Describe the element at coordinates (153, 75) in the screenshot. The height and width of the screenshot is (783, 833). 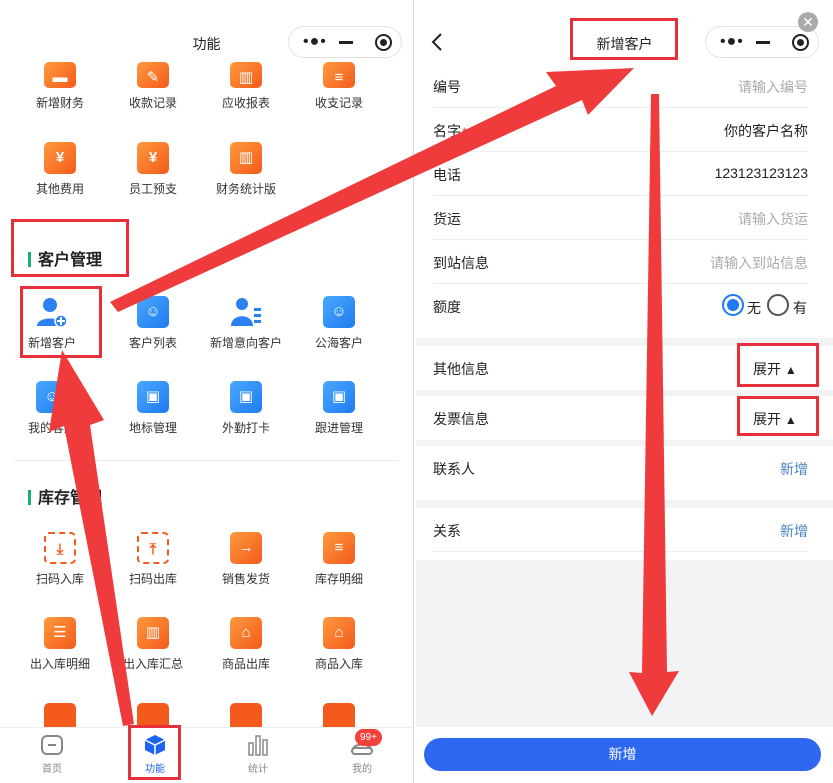
I see `edit-record-icon: ✎` at that location.